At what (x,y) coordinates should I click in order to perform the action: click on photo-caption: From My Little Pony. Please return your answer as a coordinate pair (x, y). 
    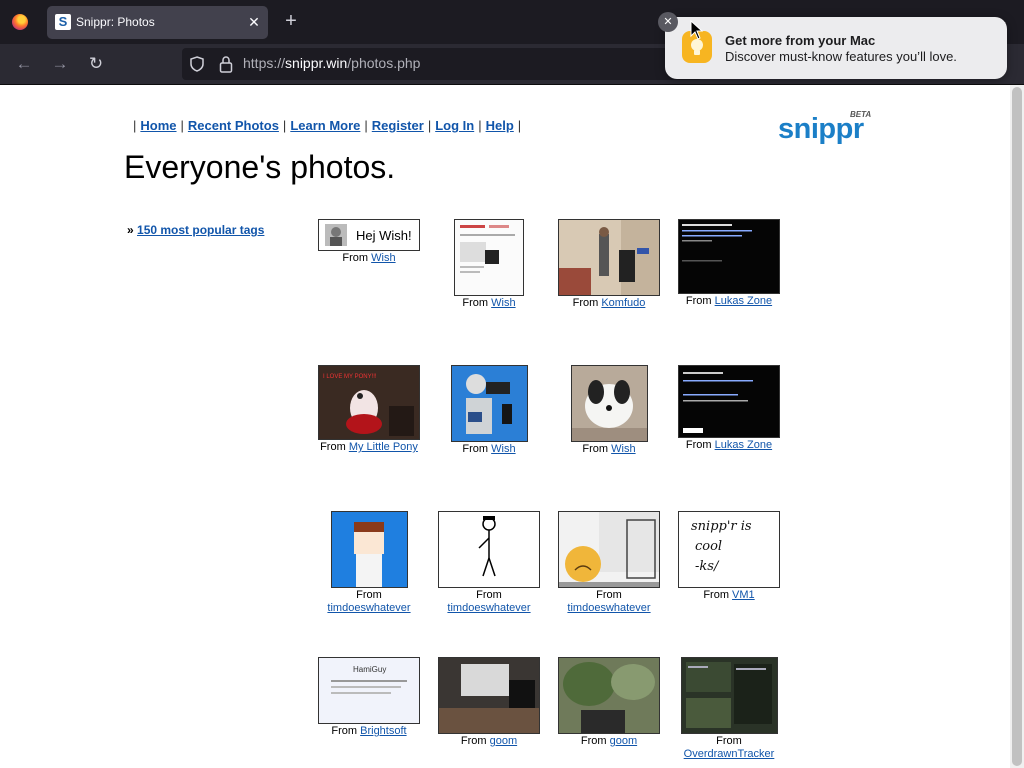
    Looking at the image, I should click on (369, 447).